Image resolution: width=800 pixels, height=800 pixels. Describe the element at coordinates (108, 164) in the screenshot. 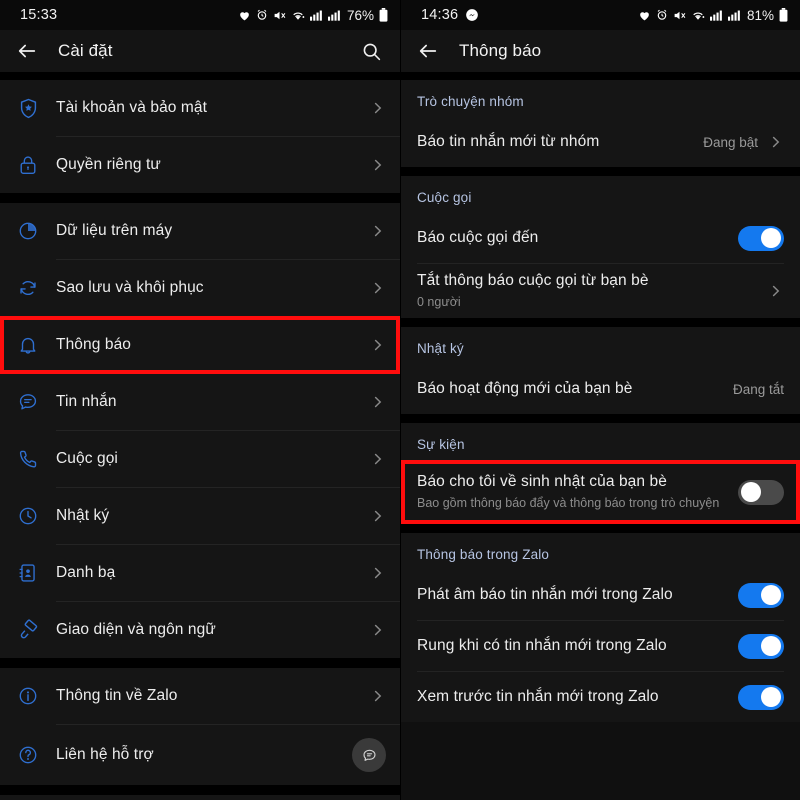

I see `sidebar-item-label: Quyền riêng tư` at that location.